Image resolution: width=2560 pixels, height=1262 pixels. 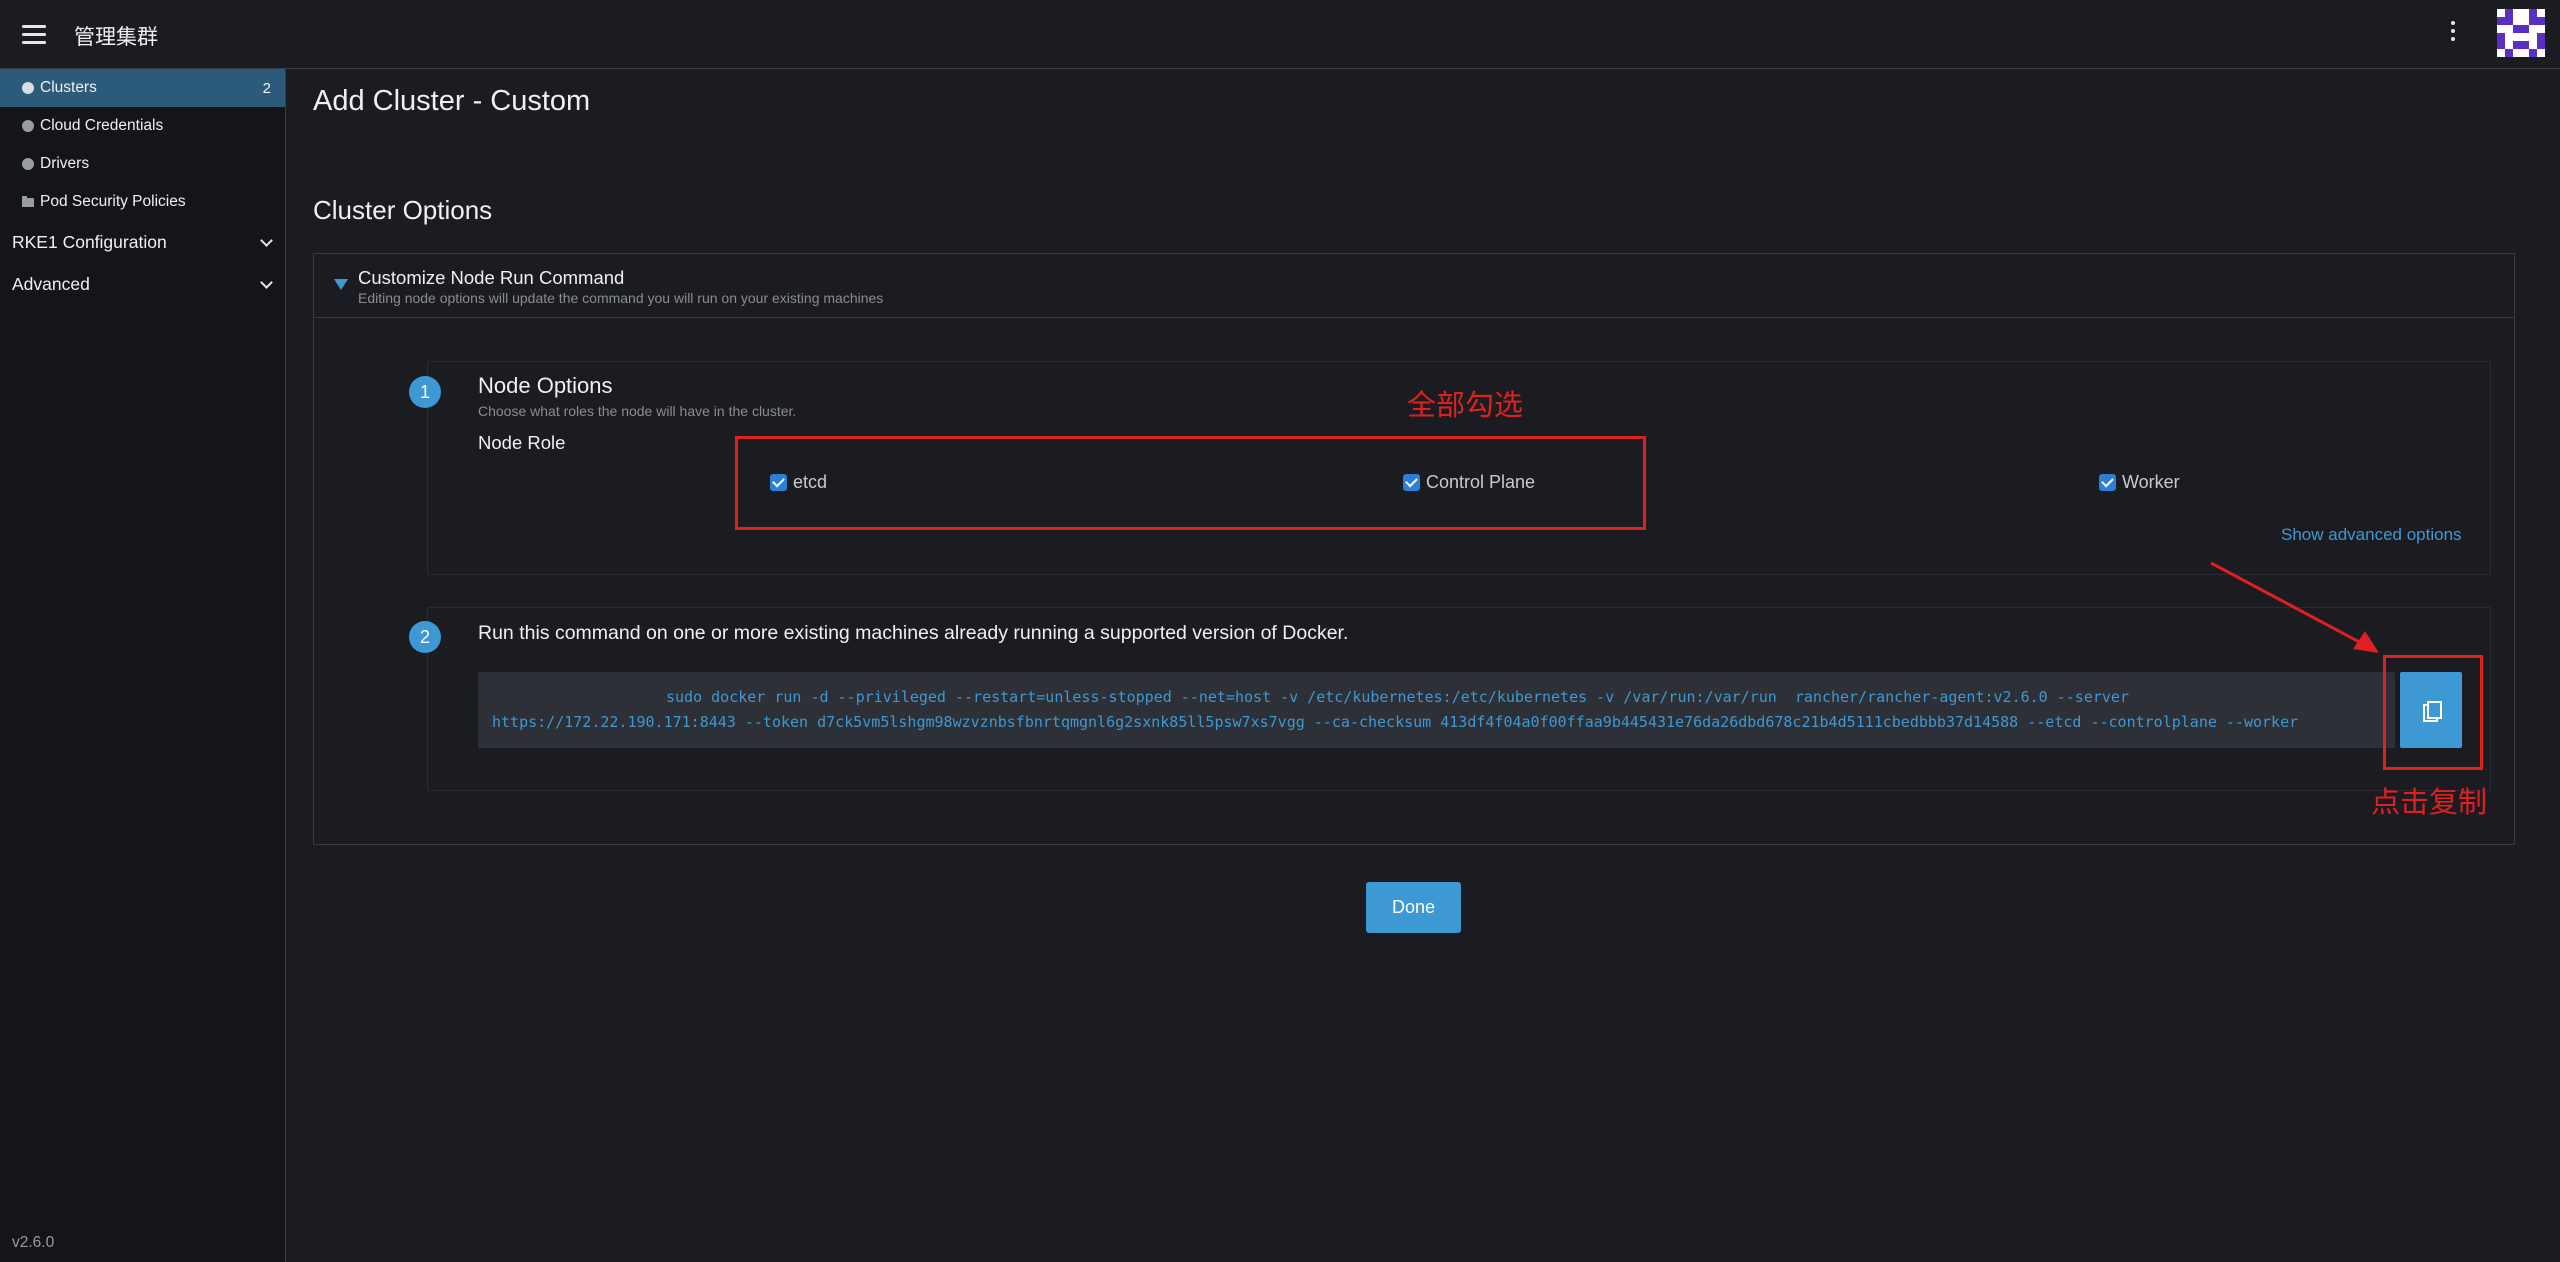 What do you see at coordinates (1413, 907) in the screenshot?
I see `done-button: Done` at bounding box center [1413, 907].